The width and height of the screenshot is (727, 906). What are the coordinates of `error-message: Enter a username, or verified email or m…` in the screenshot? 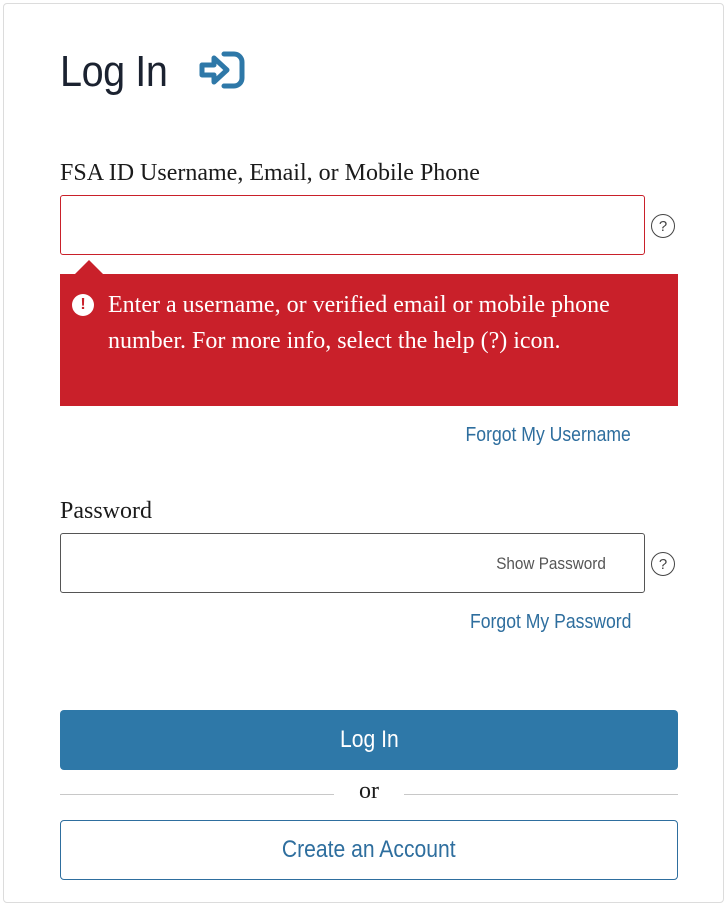 It's located at (359, 323).